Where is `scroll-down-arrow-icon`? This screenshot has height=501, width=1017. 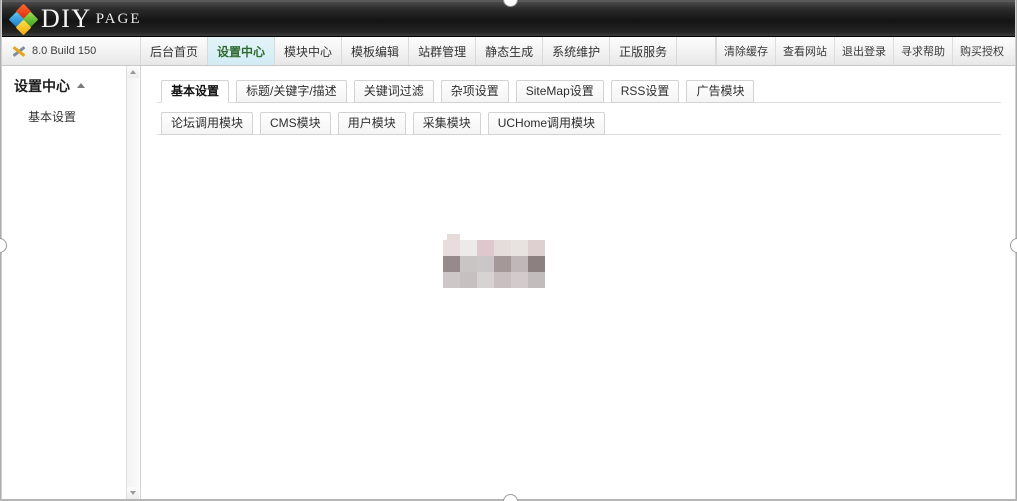
scroll-down-arrow-icon is located at coordinates (133, 493).